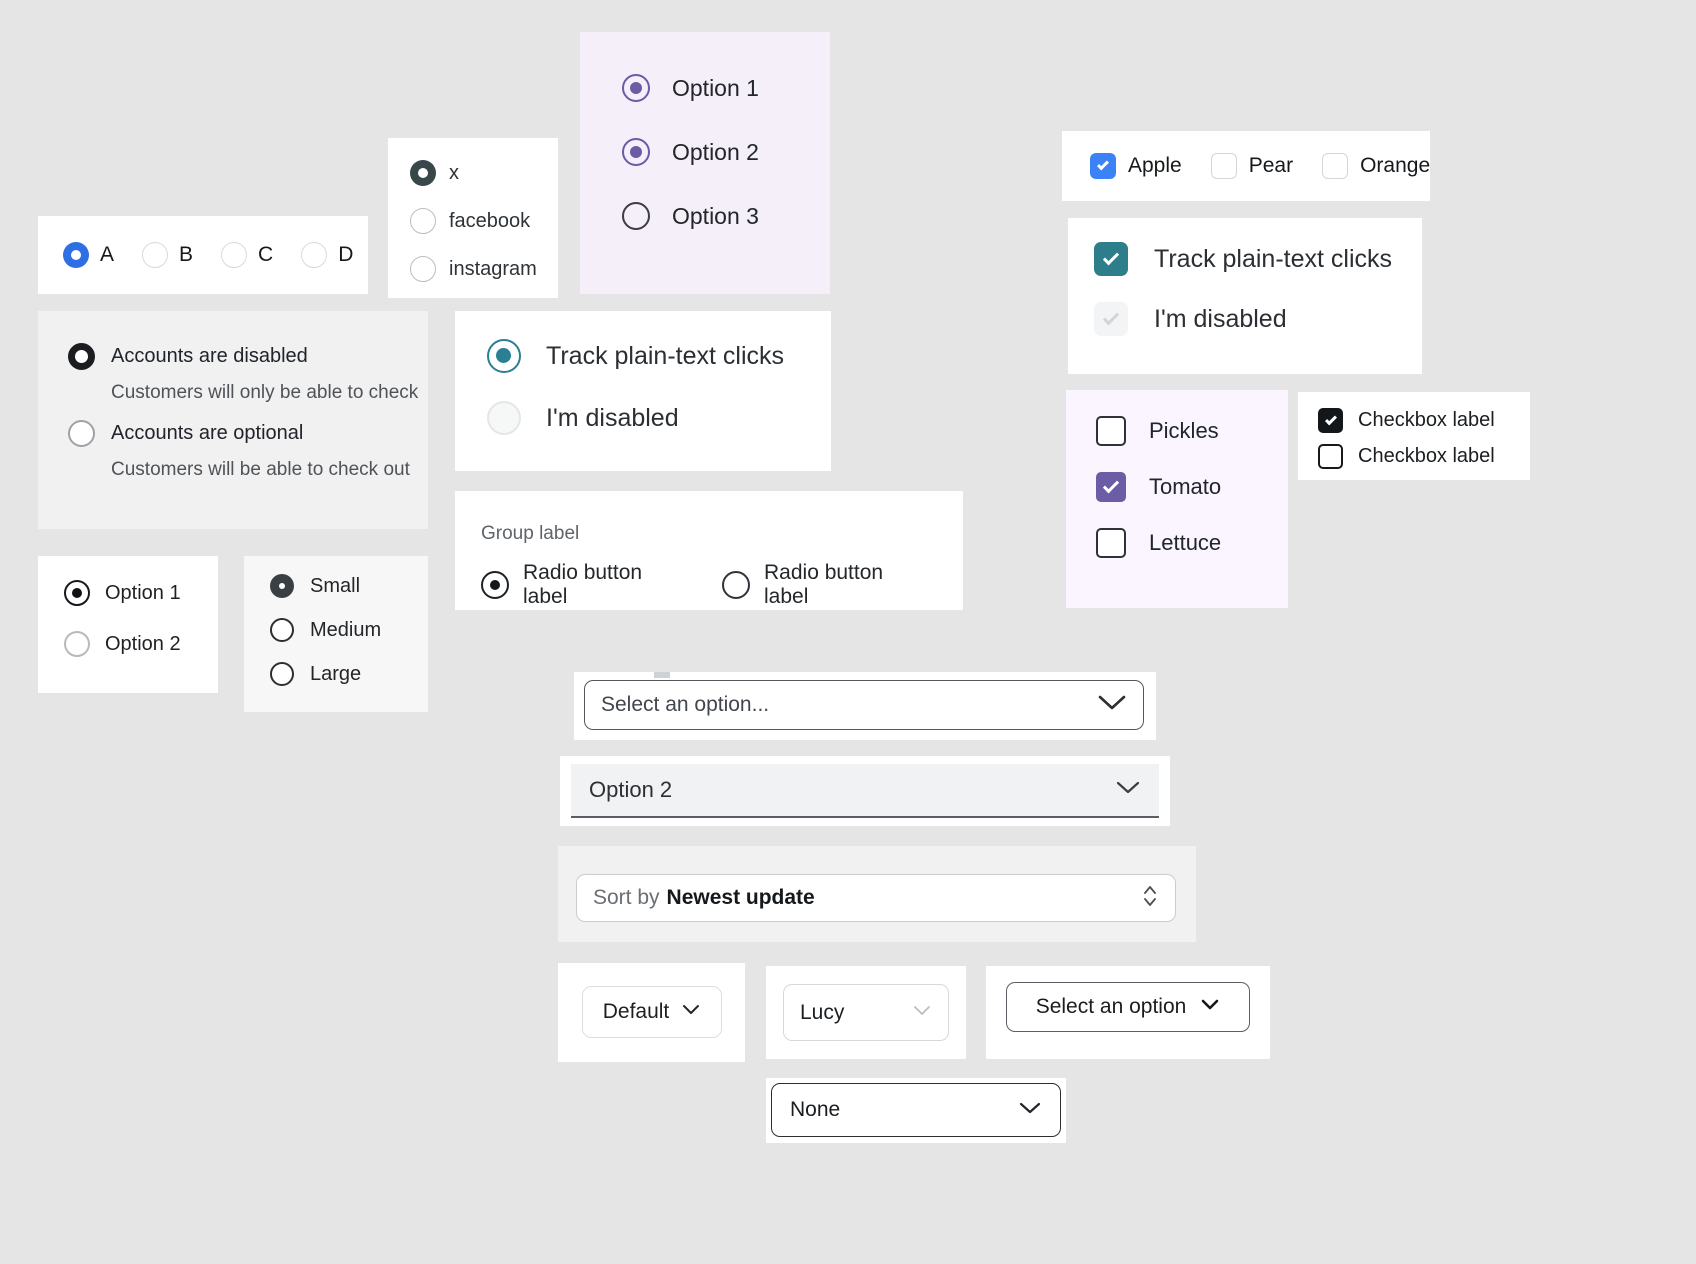 The width and height of the screenshot is (1696, 1264). I want to click on checkbox-pear: Pear, so click(1251, 166).